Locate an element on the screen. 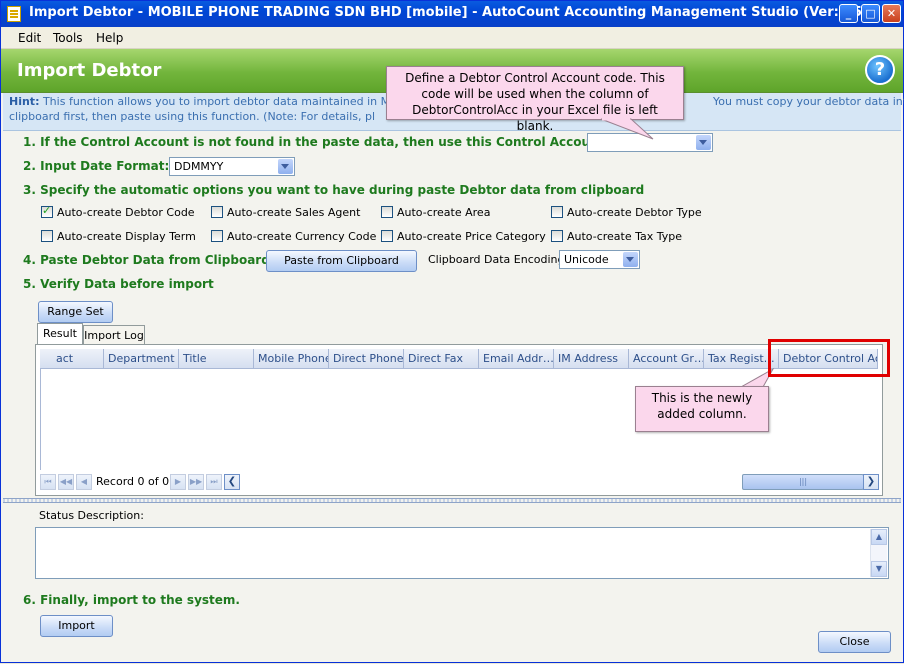  option-auto-create-sales-agent: Auto-create Sales Agent is located at coordinates (285, 212).